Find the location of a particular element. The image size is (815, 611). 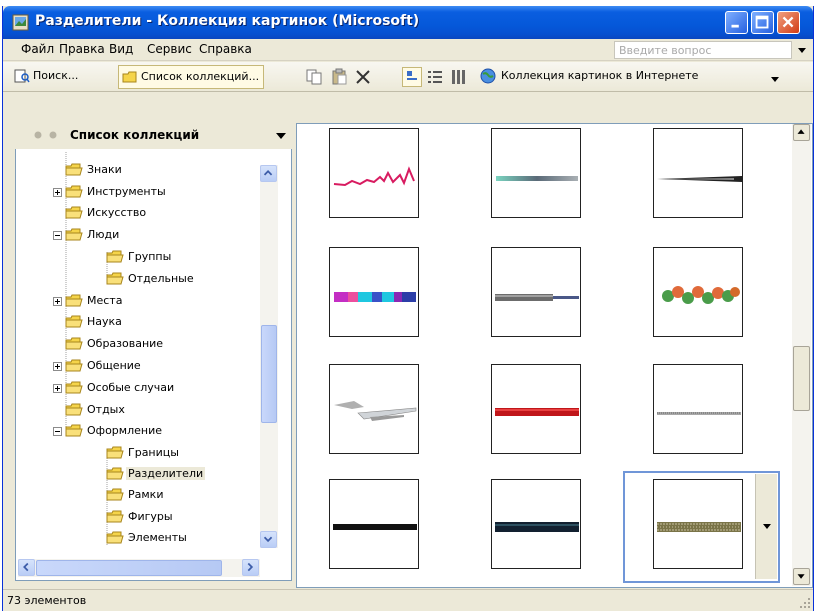

tree-item-label: Границы is located at coordinates (153, 452).